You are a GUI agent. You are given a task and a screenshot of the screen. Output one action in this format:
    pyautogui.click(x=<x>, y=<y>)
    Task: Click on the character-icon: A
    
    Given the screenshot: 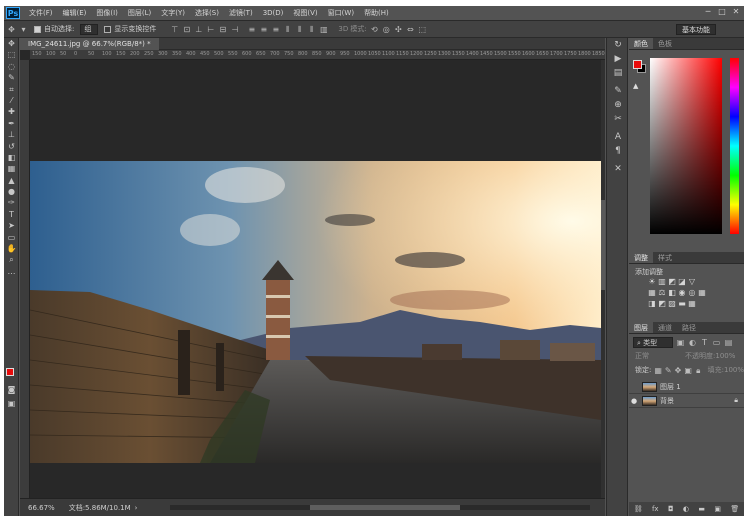 What is the action you would take?
    pyautogui.click(x=618, y=137)
    